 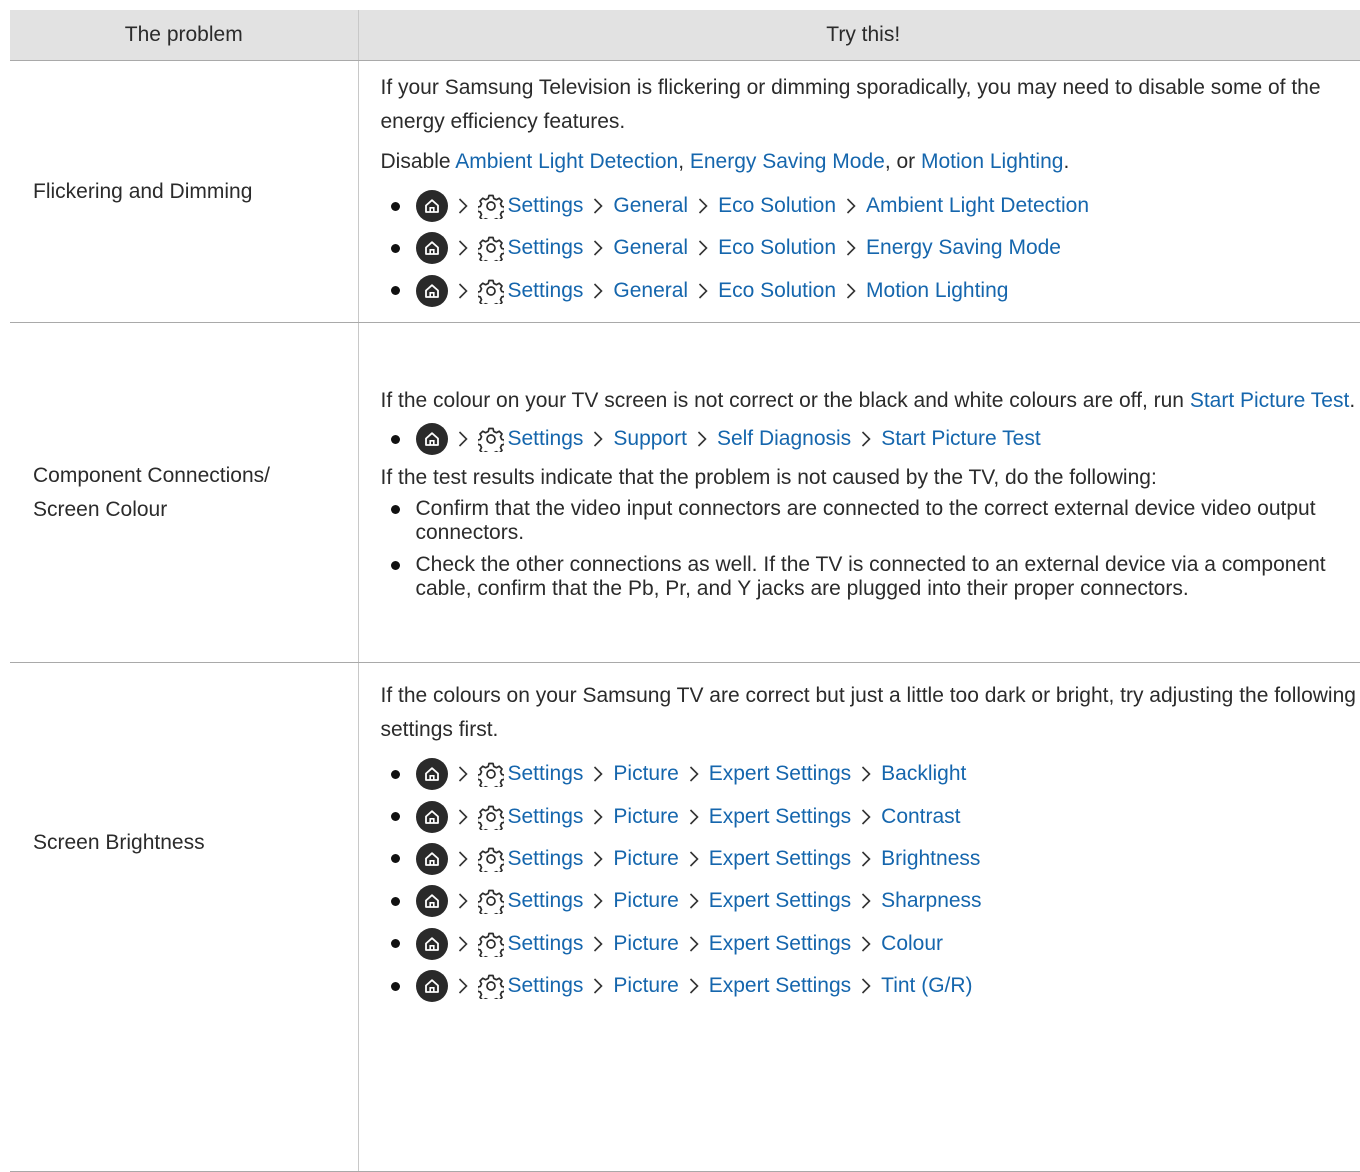 What do you see at coordinates (875, 774) in the screenshot?
I see `menu-path: Settings Picture Expert Settings Backlight` at bounding box center [875, 774].